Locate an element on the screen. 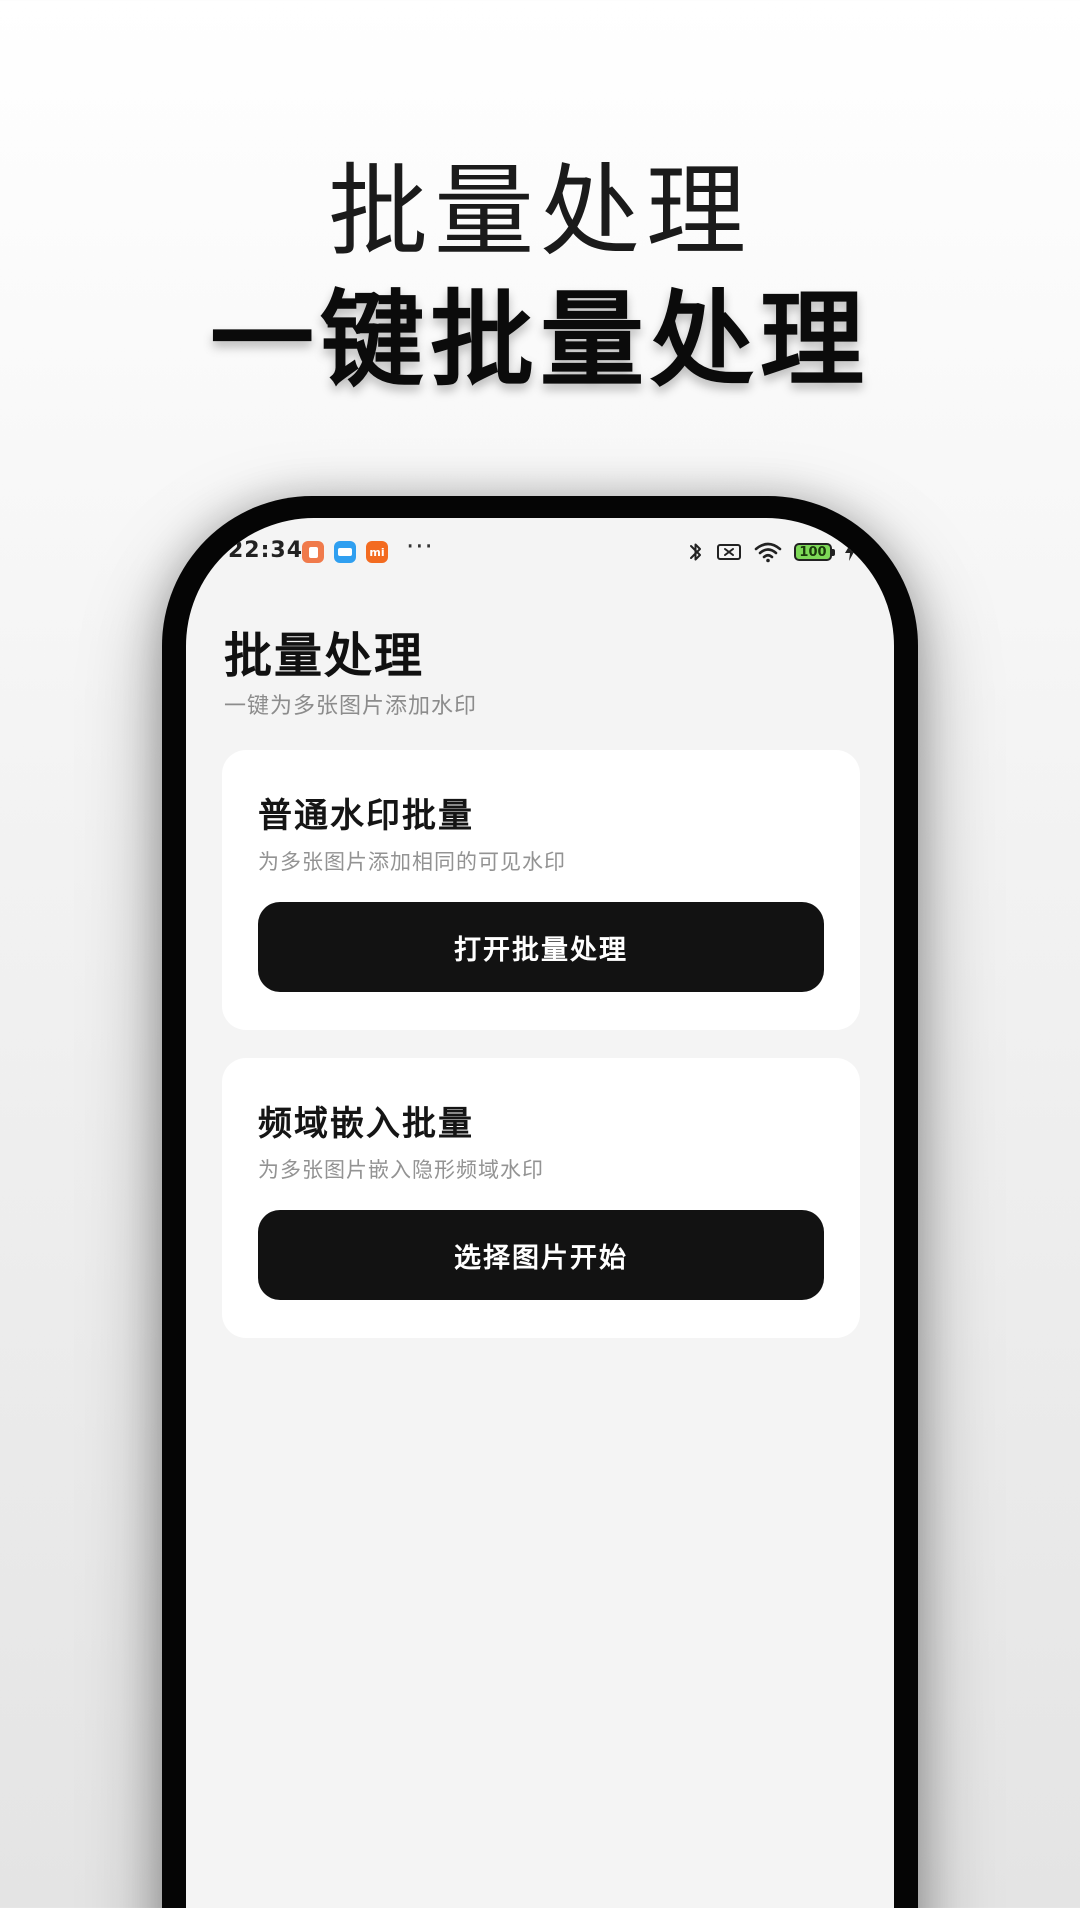 The height and width of the screenshot is (1908, 1080). status-right-icons: 100 is located at coordinates (772, 552).